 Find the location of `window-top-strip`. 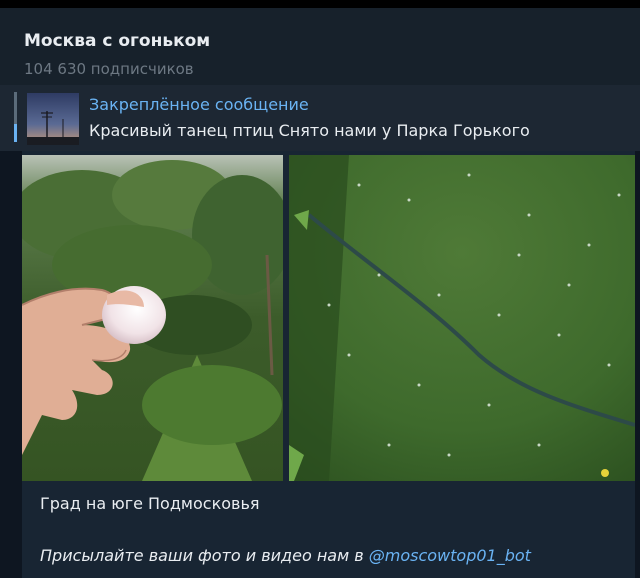

window-top-strip is located at coordinates (320, 4).